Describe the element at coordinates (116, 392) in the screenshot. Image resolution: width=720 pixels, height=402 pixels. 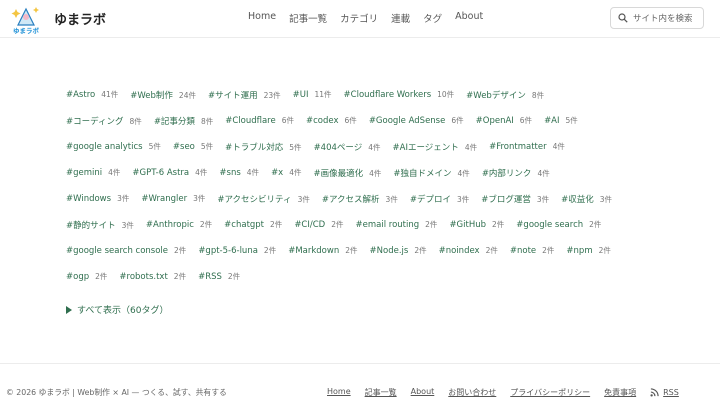
I see `copyright: © 2026 ゆまラボ | Web制作 × AI — つくる、試す、共有する` at that location.